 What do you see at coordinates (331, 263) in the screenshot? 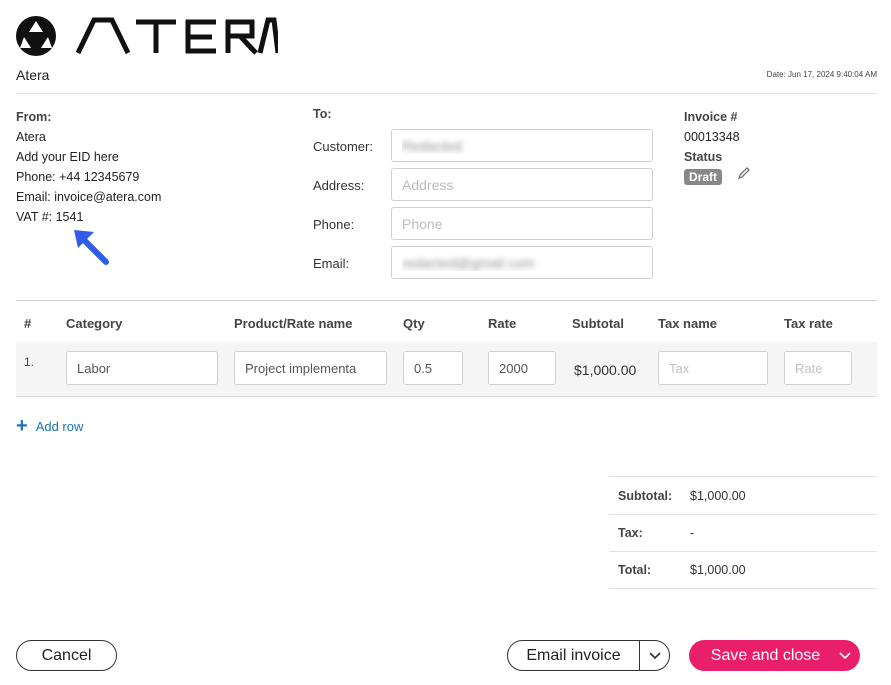
I see `email-label: Email:` at bounding box center [331, 263].